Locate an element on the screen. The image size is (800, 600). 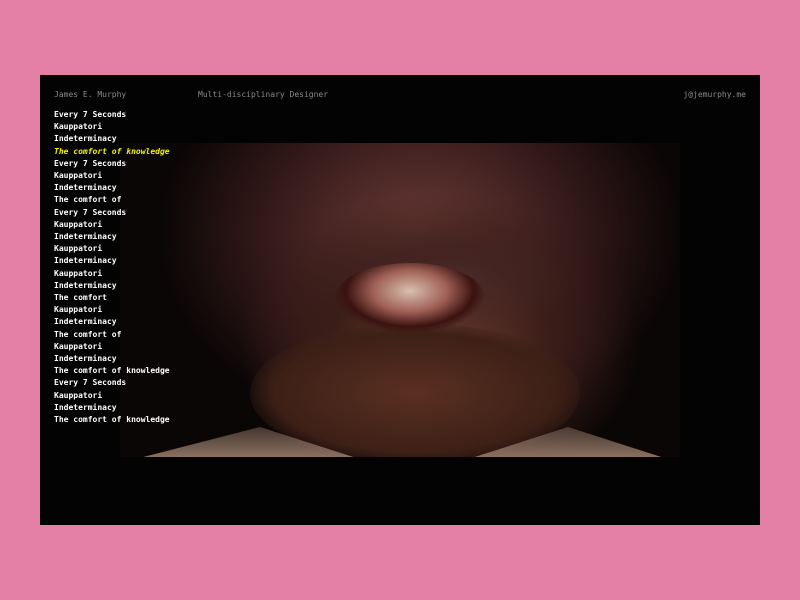
email-link: j@jemurphy.me is located at coordinates (714, 94).